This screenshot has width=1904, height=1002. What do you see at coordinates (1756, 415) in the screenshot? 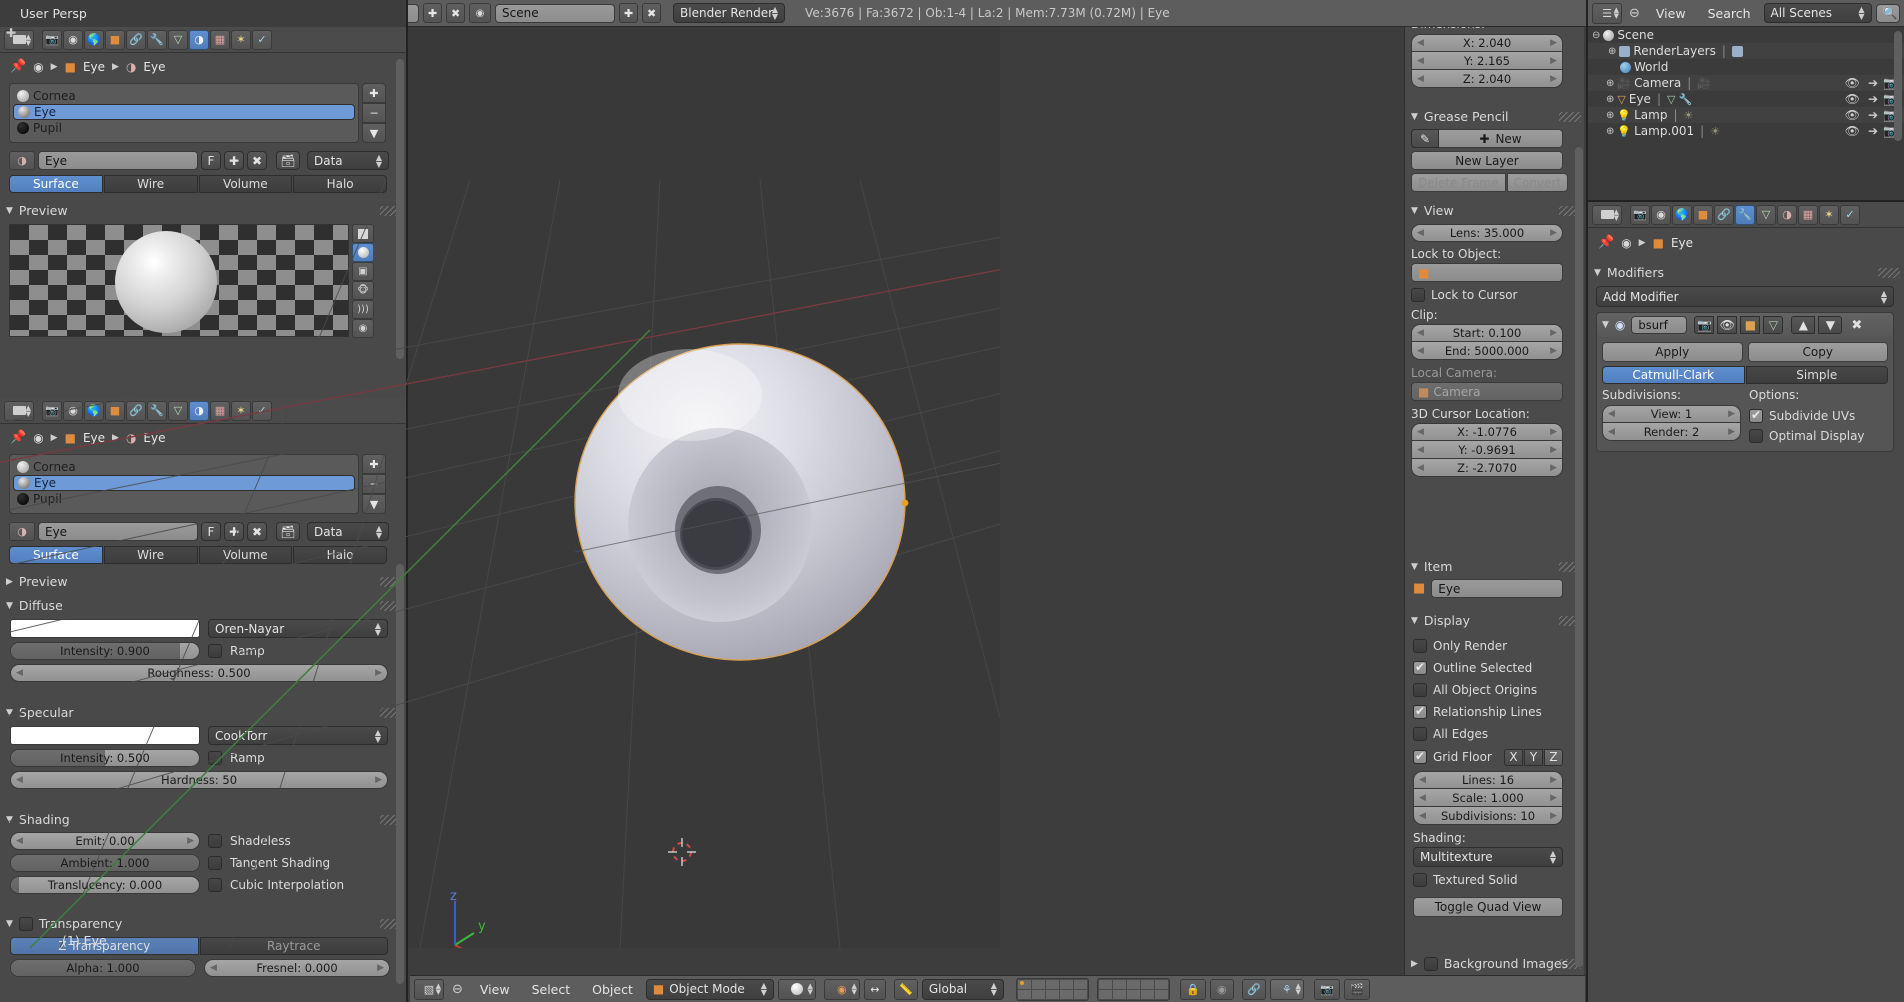
I see `subdivide-uvs-checkbox` at bounding box center [1756, 415].